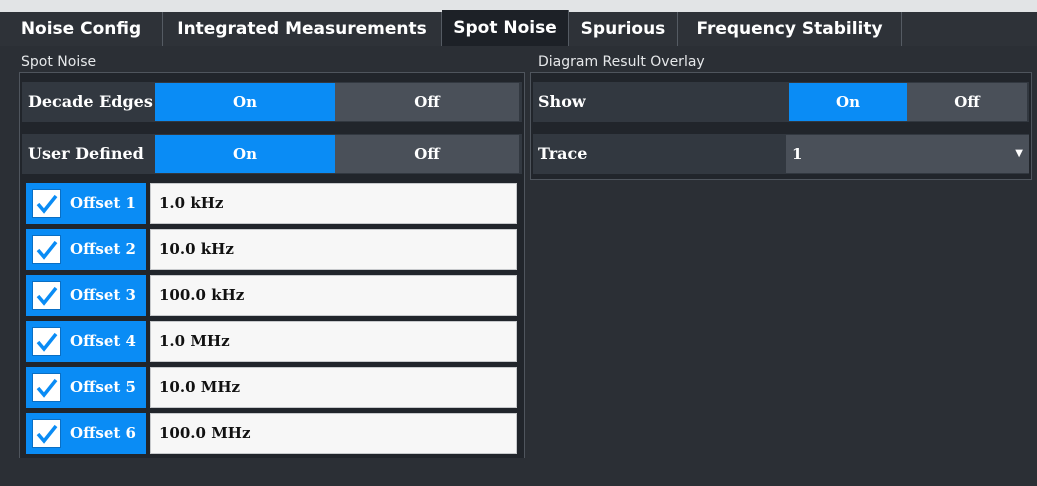  What do you see at coordinates (46, 203) in the screenshot?
I see `offset-1-check-icon` at bounding box center [46, 203].